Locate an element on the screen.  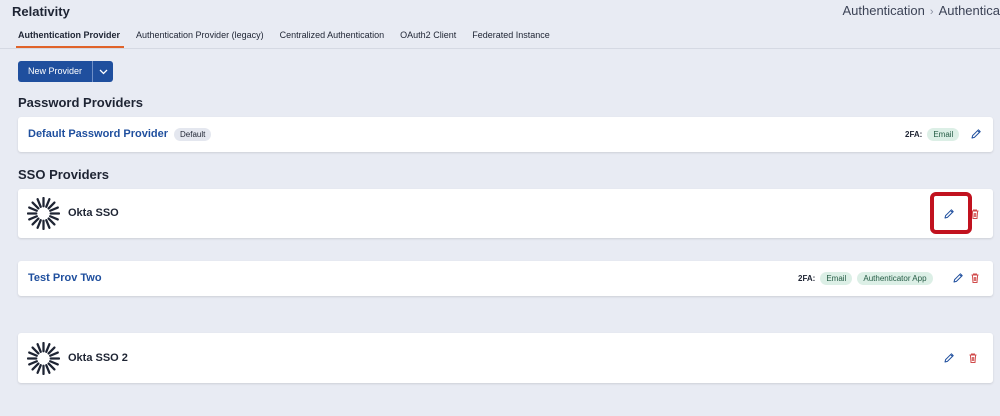
password-providers-heading: Password Providers is located at coordinates (80, 102).